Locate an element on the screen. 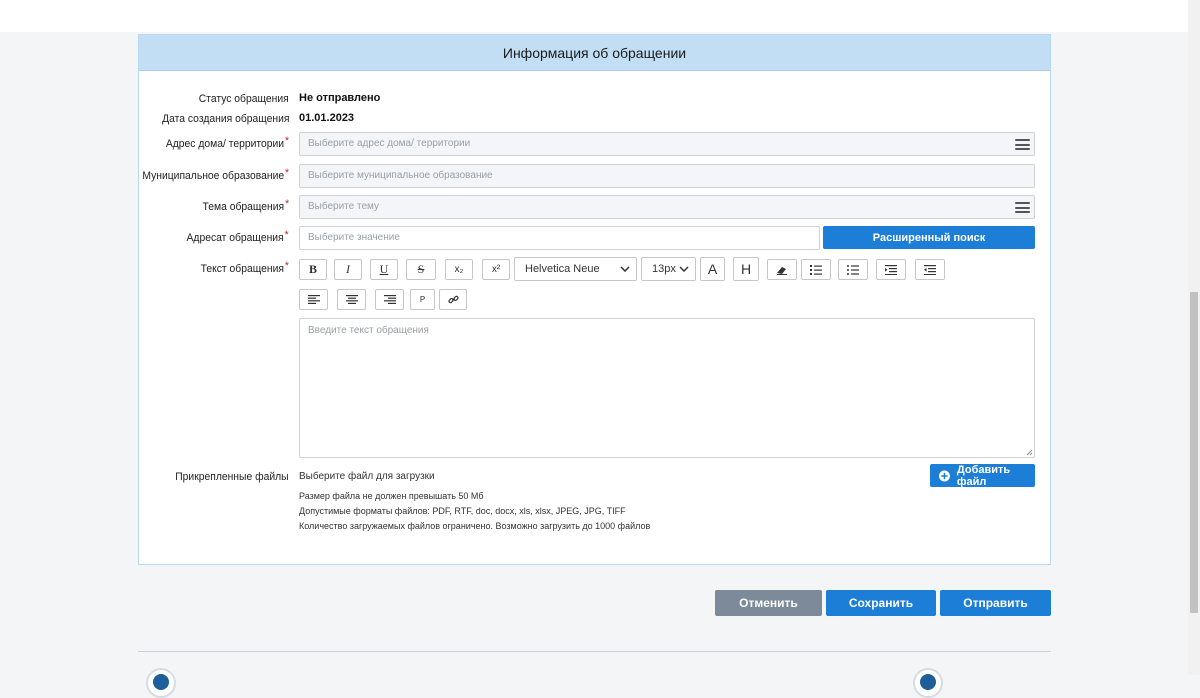  outdent-button is located at coordinates (930, 269).